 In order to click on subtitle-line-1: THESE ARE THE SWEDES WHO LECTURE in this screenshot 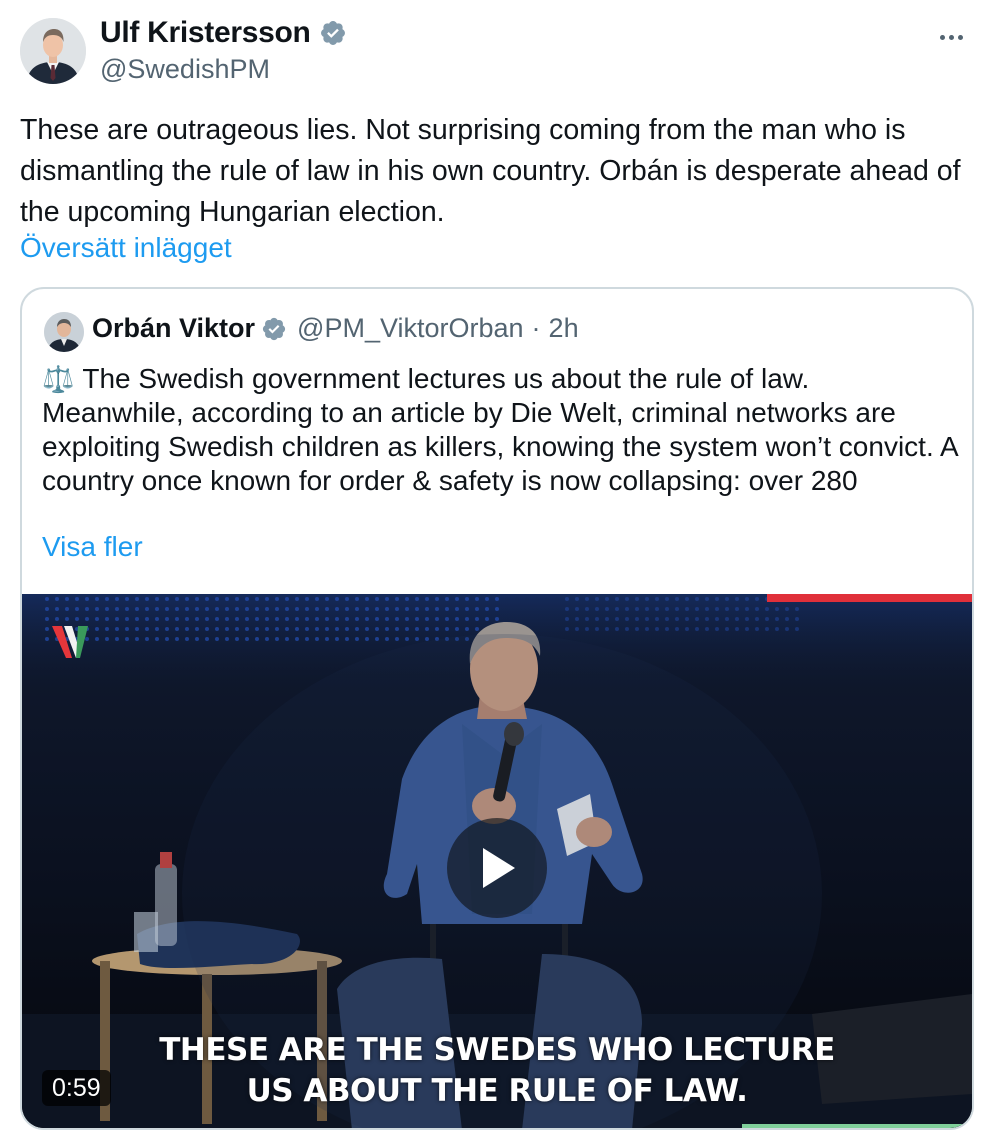, I will do `click(497, 1050)`.